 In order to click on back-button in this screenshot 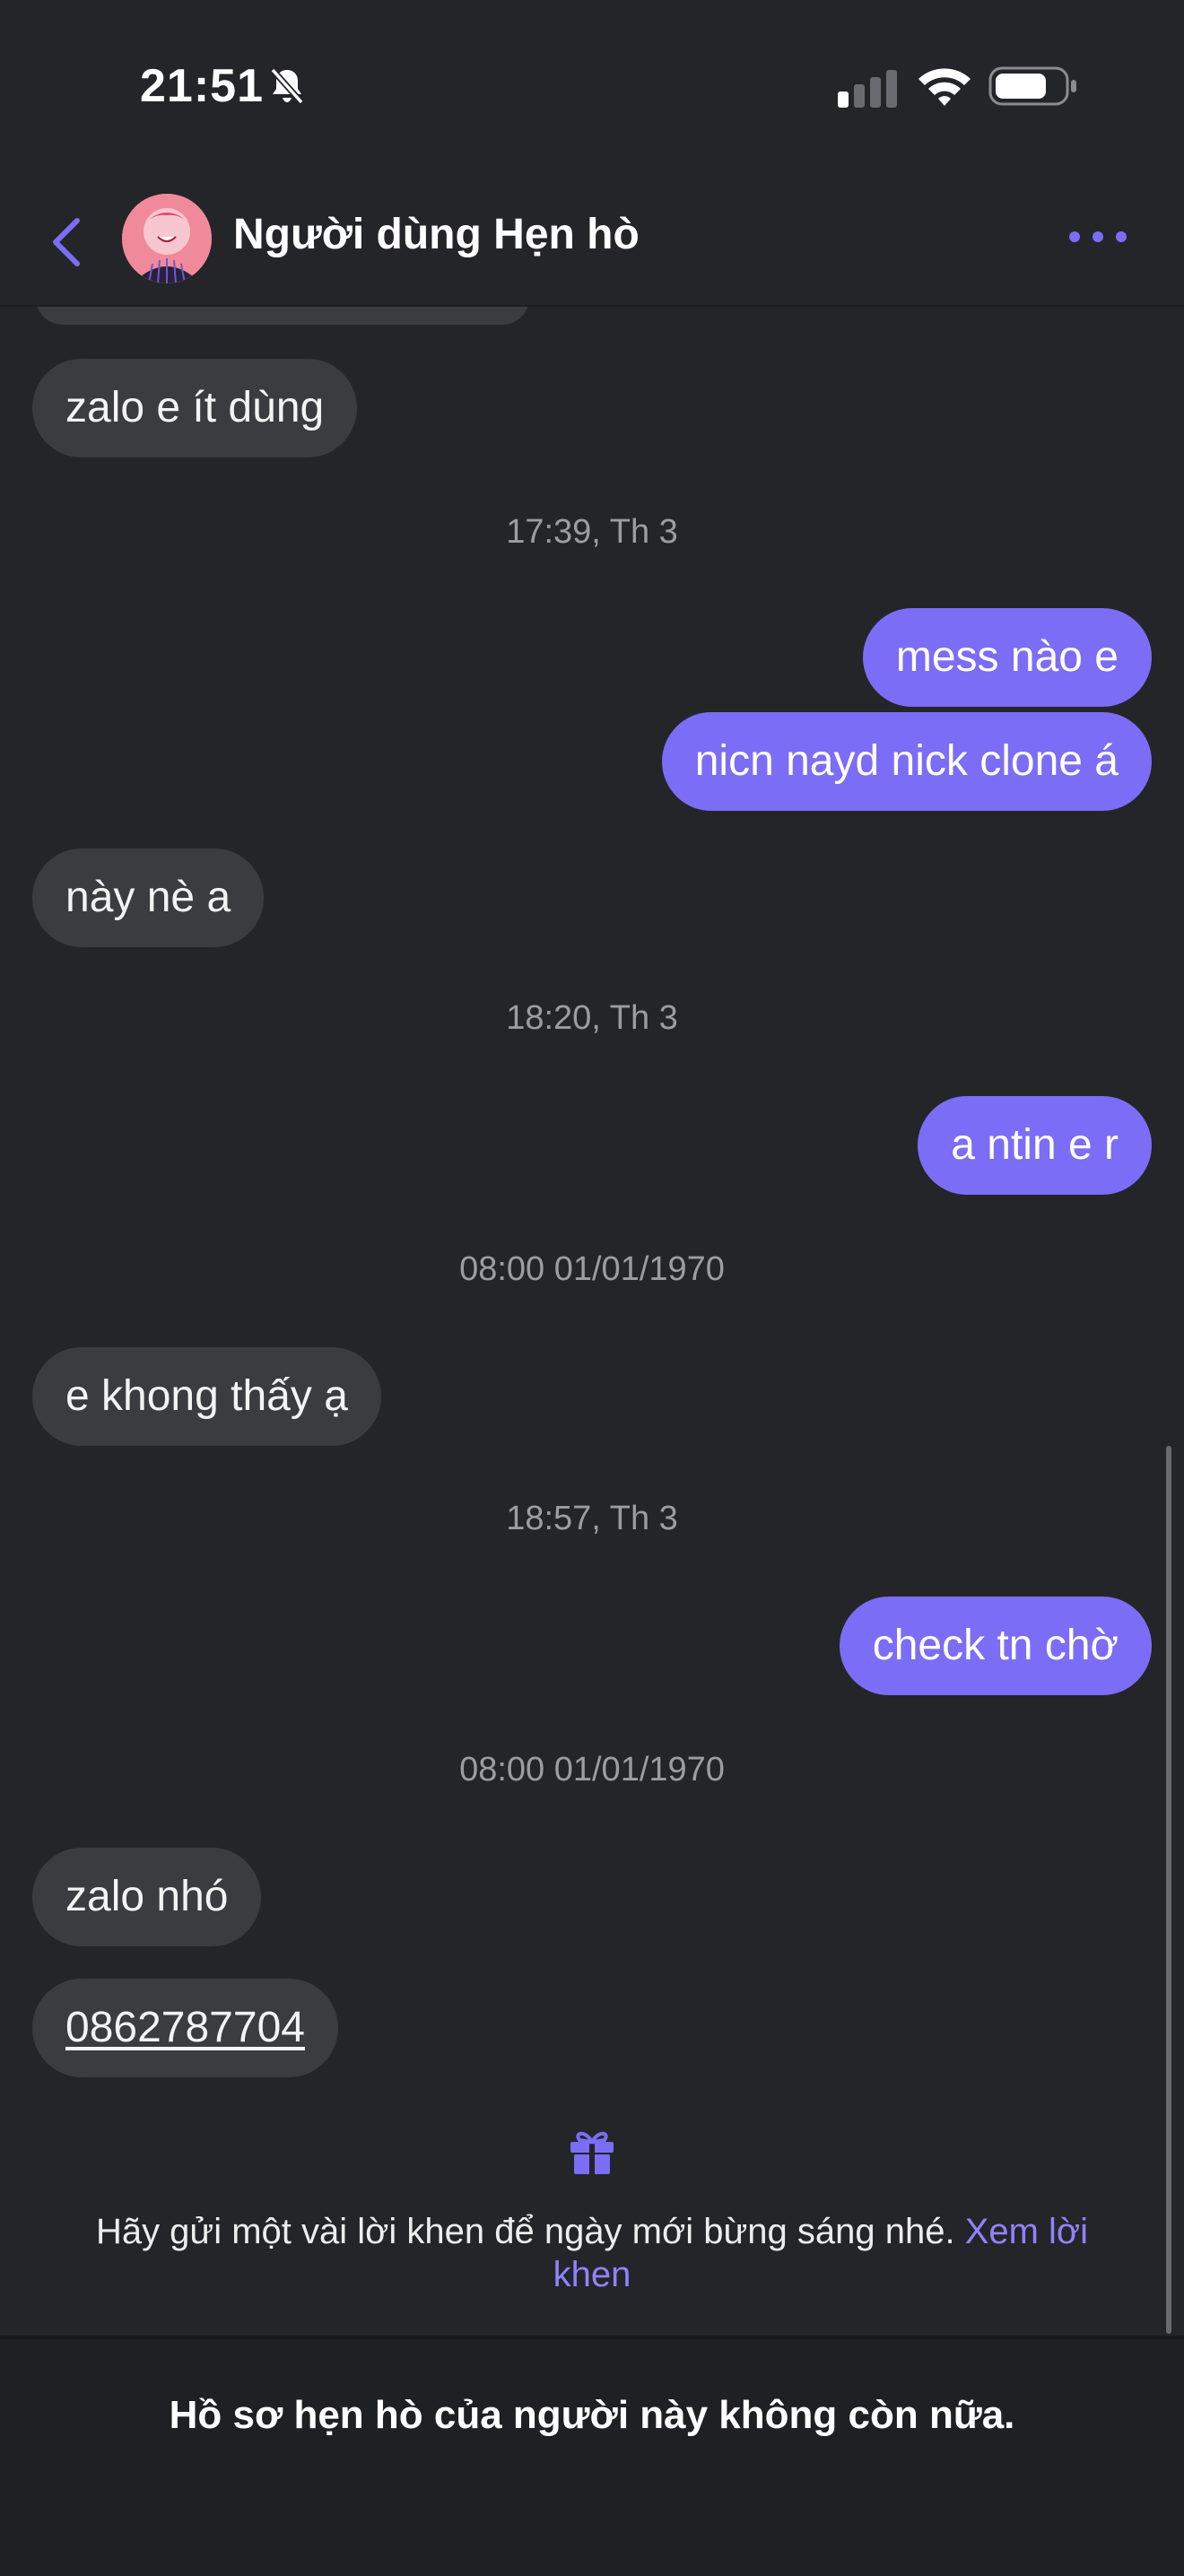, I will do `click(68, 242)`.